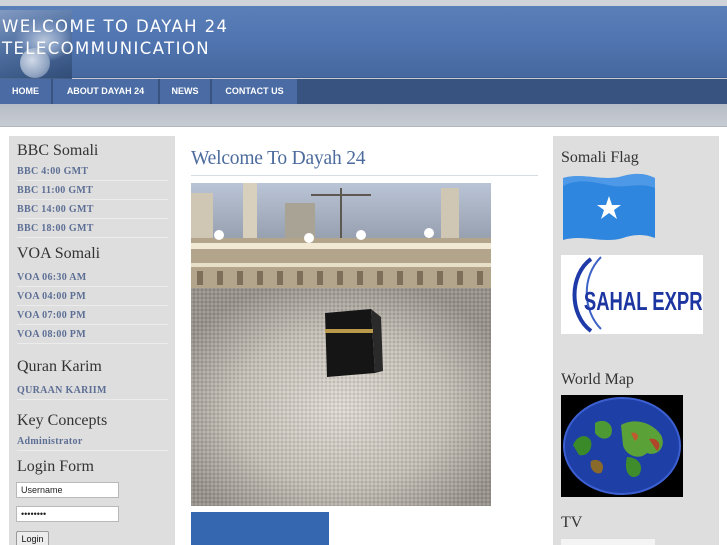 Image resolution: width=727 pixels, height=545 pixels. Describe the element at coordinates (59, 366) in the screenshot. I see `quran-block-title: Quran Karim` at that location.